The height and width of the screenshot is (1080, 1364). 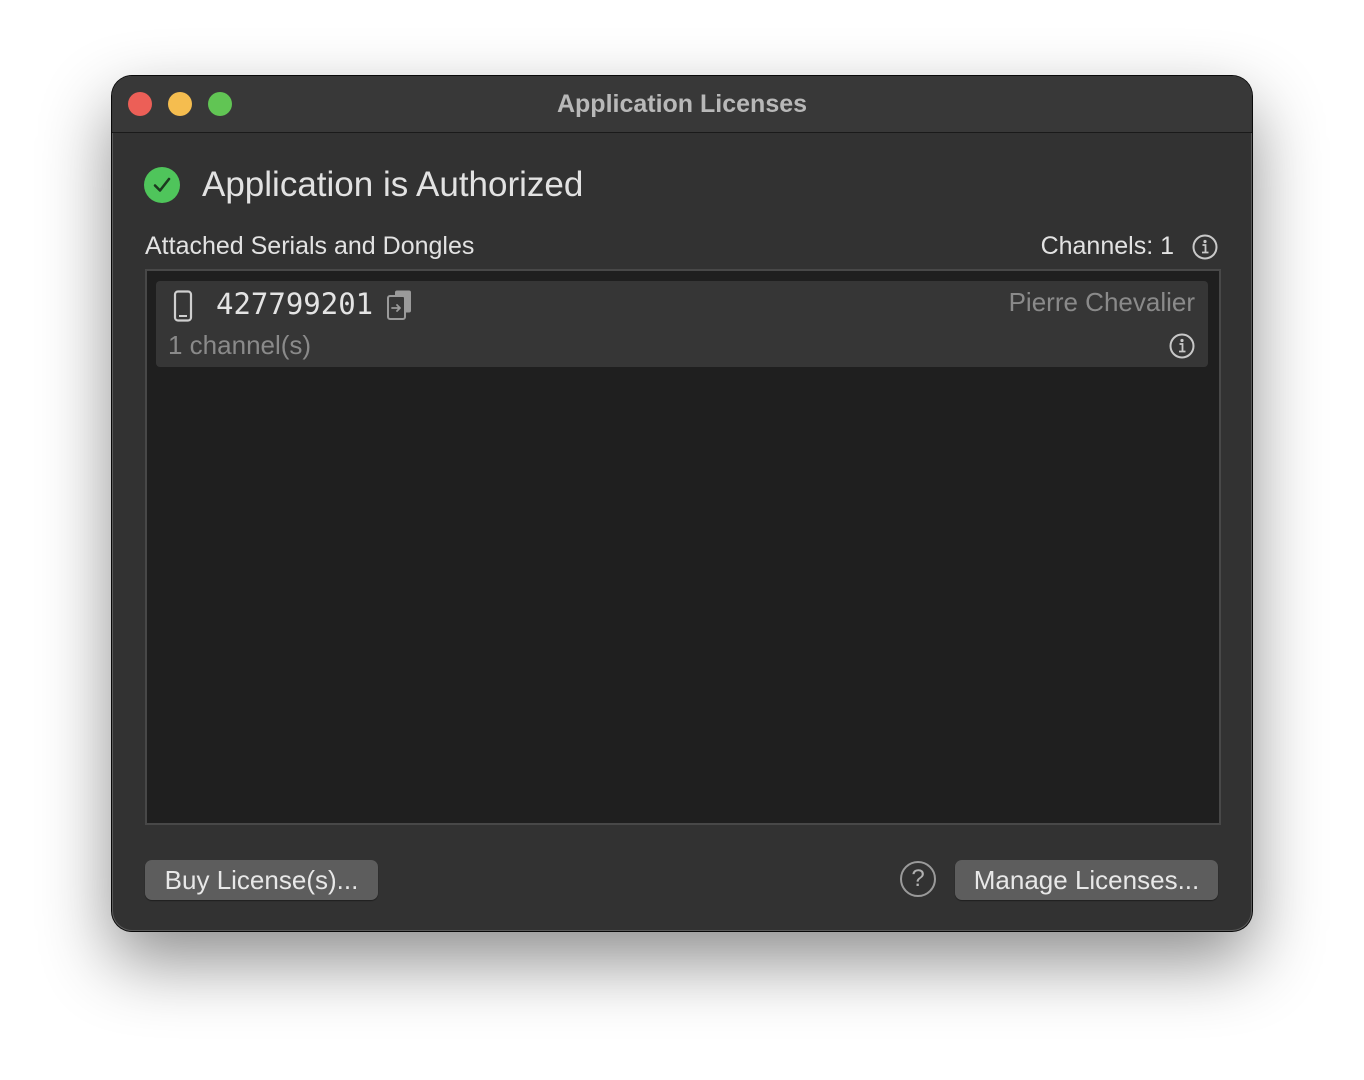 I want to click on license-channels: 1 channel(s), so click(x=240, y=345).